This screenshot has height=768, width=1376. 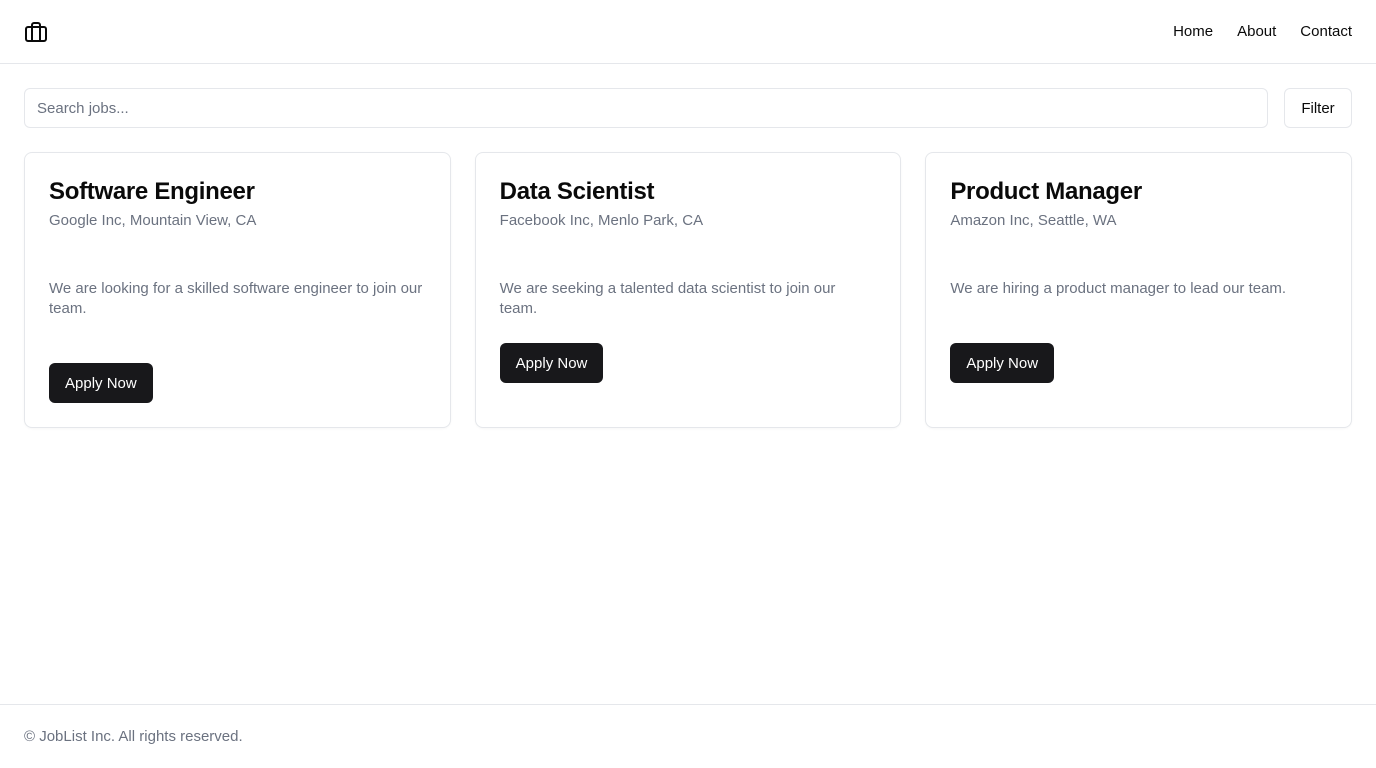 I want to click on job-company-location: Facebook Inc, Menlo Park, CA, so click(x=601, y=220).